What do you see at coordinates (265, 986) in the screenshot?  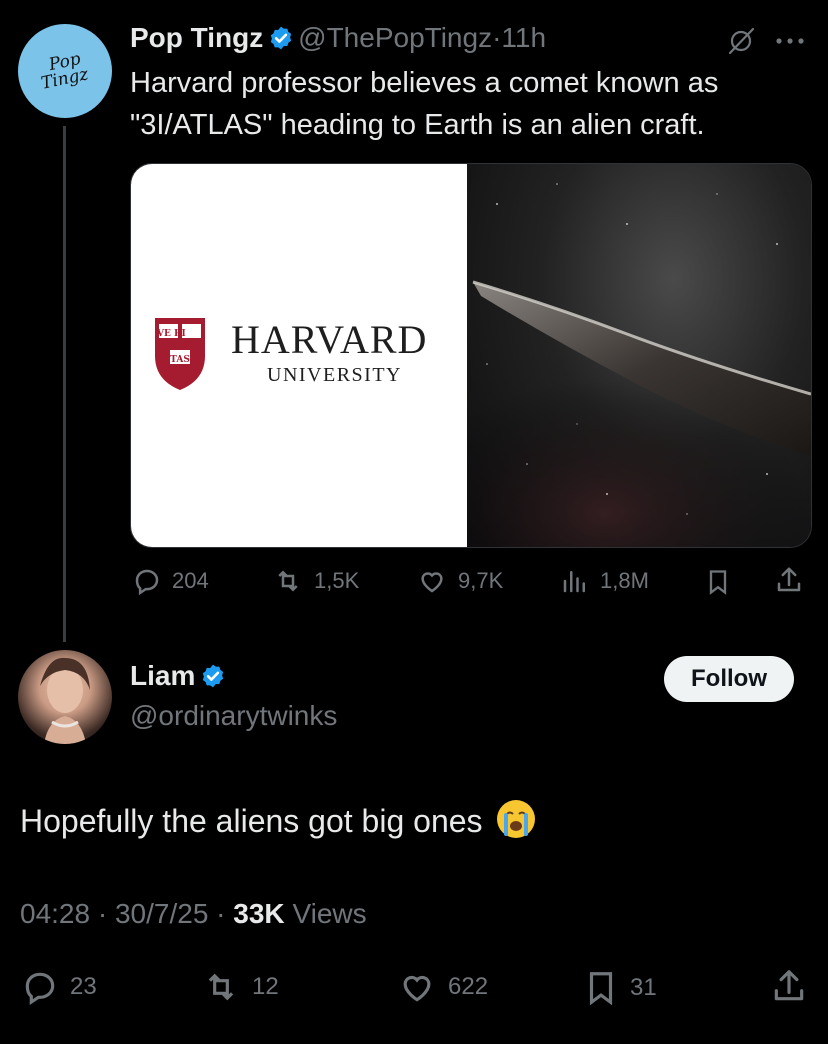 I see `repost-count: 12` at bounding box center [265, 986].